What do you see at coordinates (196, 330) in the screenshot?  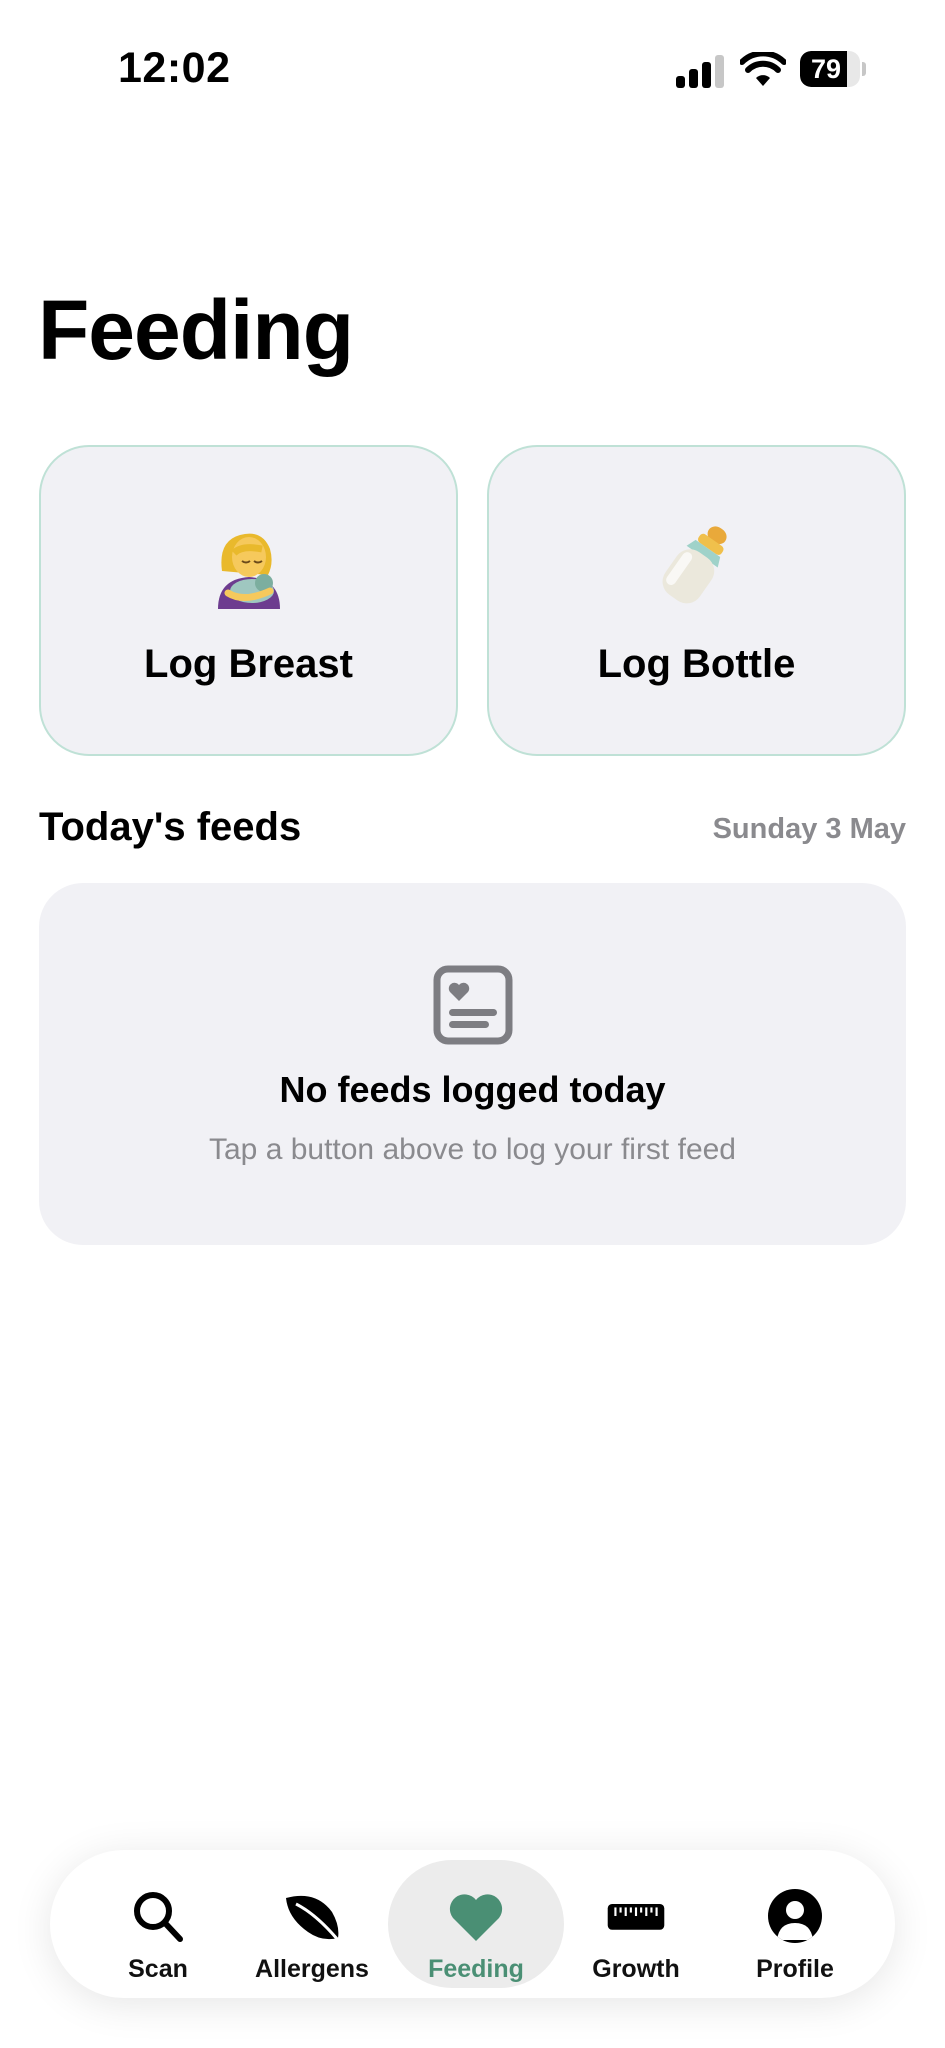 I see `page-title: Feeding` at bounding box center [196, 330].